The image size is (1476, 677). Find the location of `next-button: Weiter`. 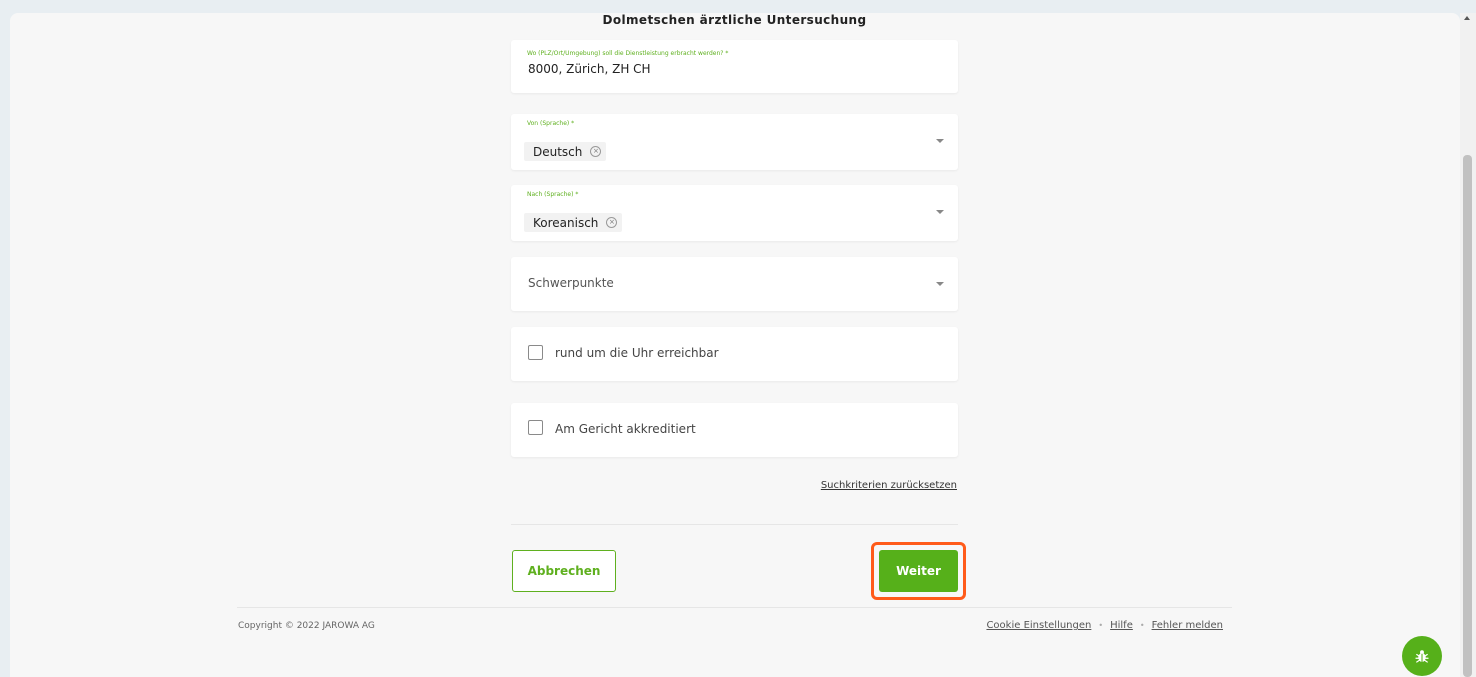

next-button: Weiter is located at coordinates (918, 571).